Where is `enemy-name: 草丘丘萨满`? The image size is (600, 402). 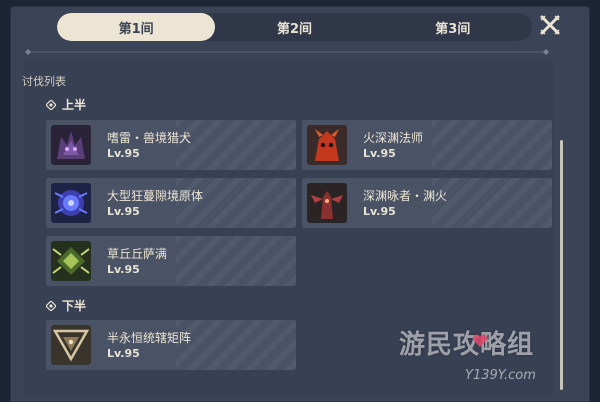
enemy-name: 草丘丘萨满 is located at coordinates (137, 254).